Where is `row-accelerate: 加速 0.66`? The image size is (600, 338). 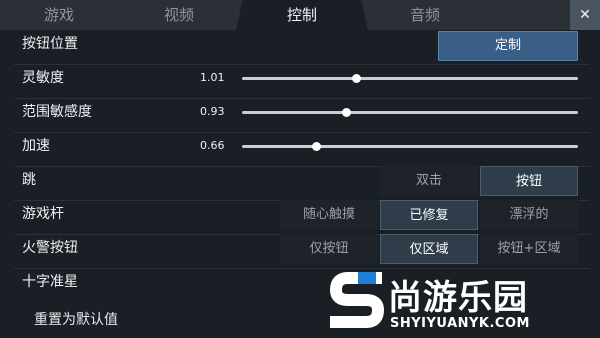
row-accelerate: 加速 0.66 is located at coordinates (302, 149).